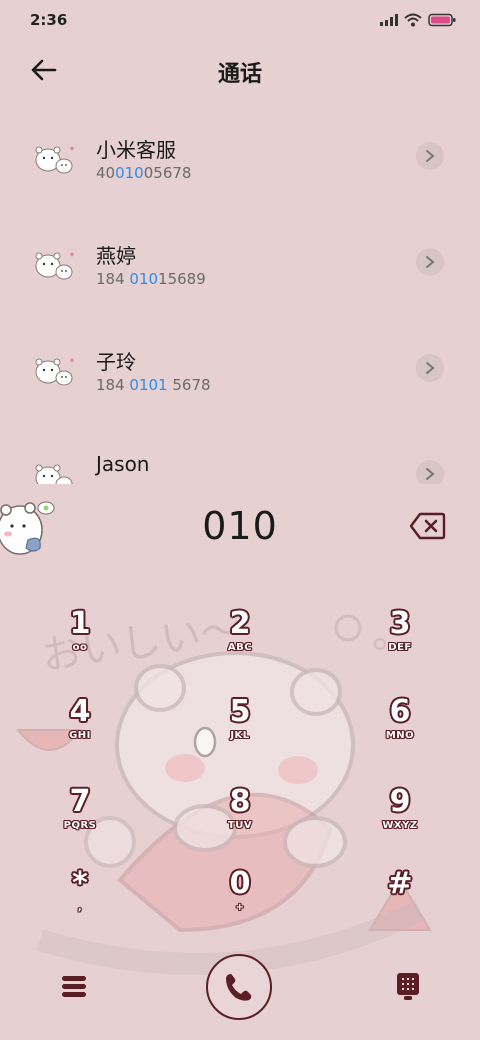 This screenshot has width=480, height=1040. What do you see at coordinates (80, 738) in the screenshot?
I see `key-4: 4 GHI` at bounding box center [80, 738].